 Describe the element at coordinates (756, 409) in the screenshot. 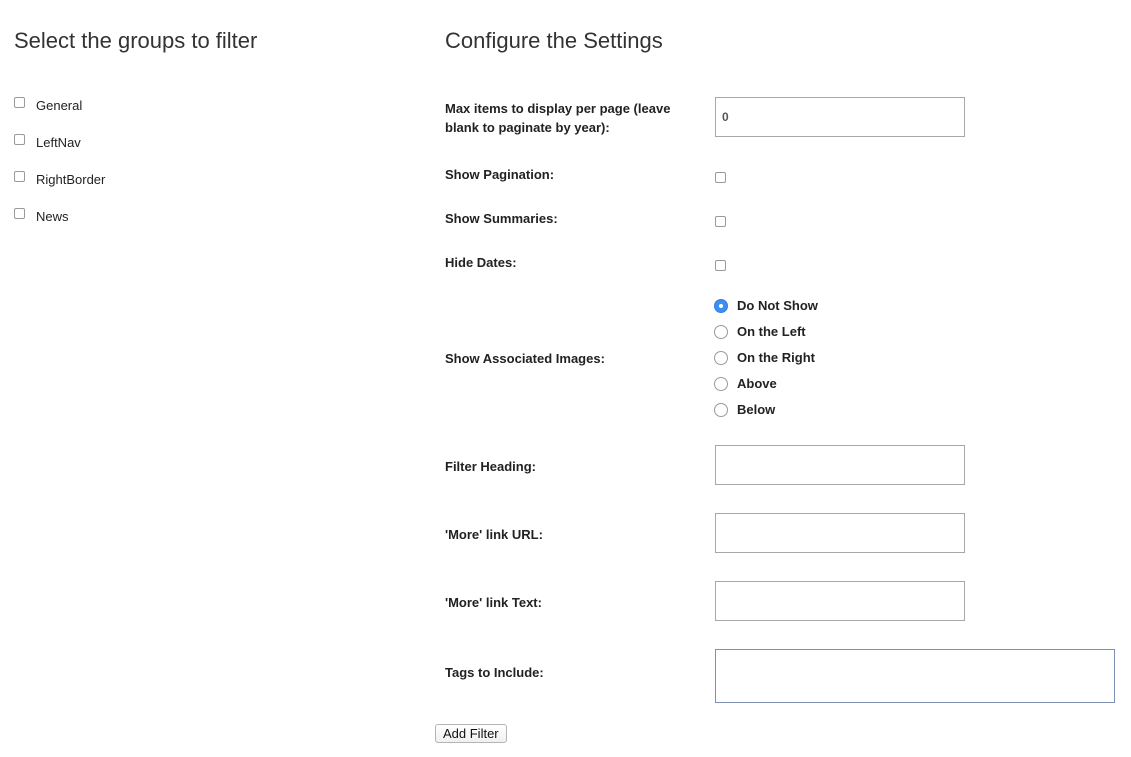

I see `radio-label: Below` at that location.